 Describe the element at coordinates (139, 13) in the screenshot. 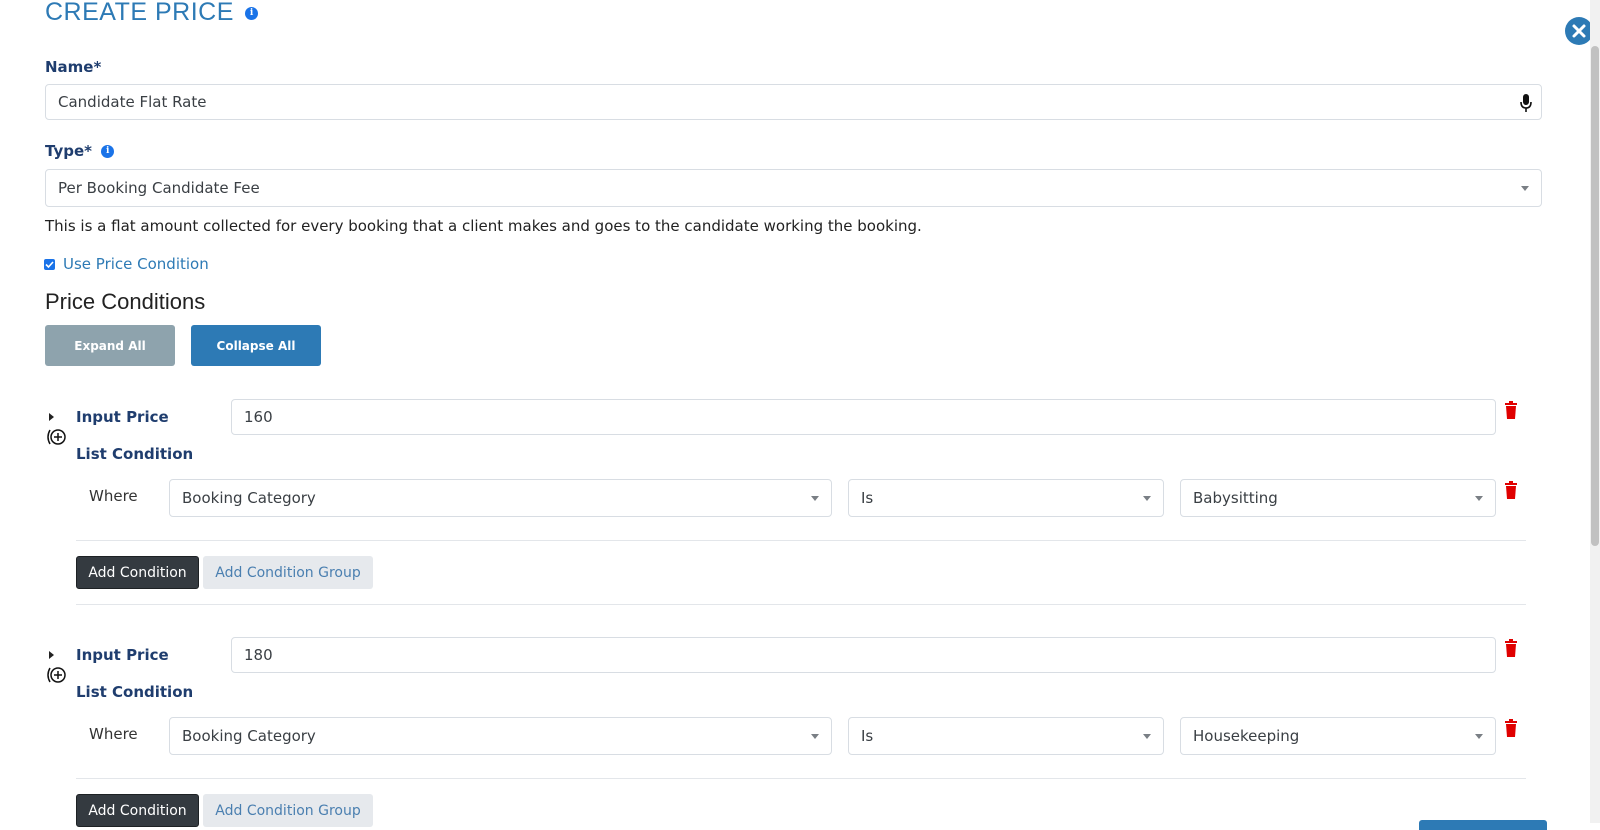

I see `page-title-text: CREATE PRICE` at that location.